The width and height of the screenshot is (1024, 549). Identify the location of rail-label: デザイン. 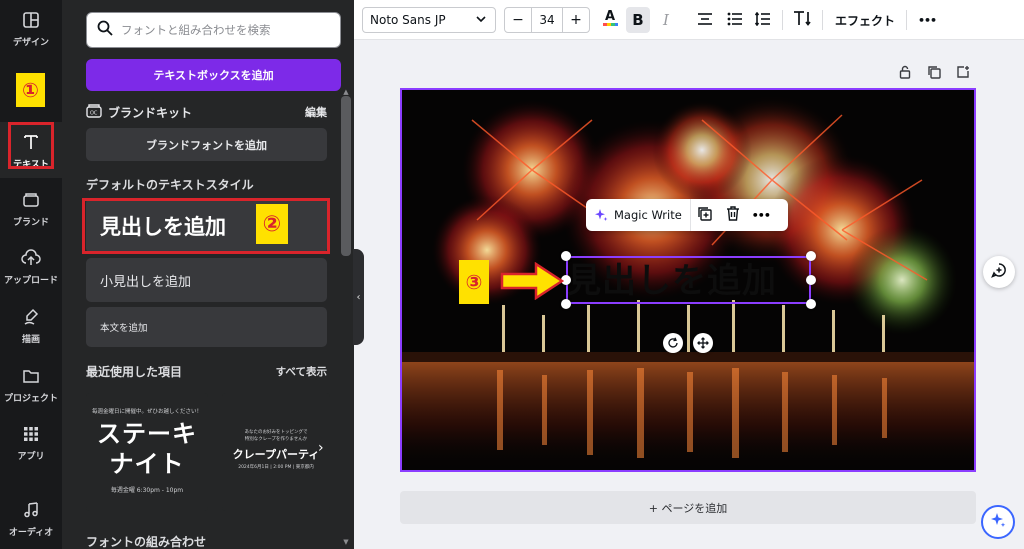
(30, 43).